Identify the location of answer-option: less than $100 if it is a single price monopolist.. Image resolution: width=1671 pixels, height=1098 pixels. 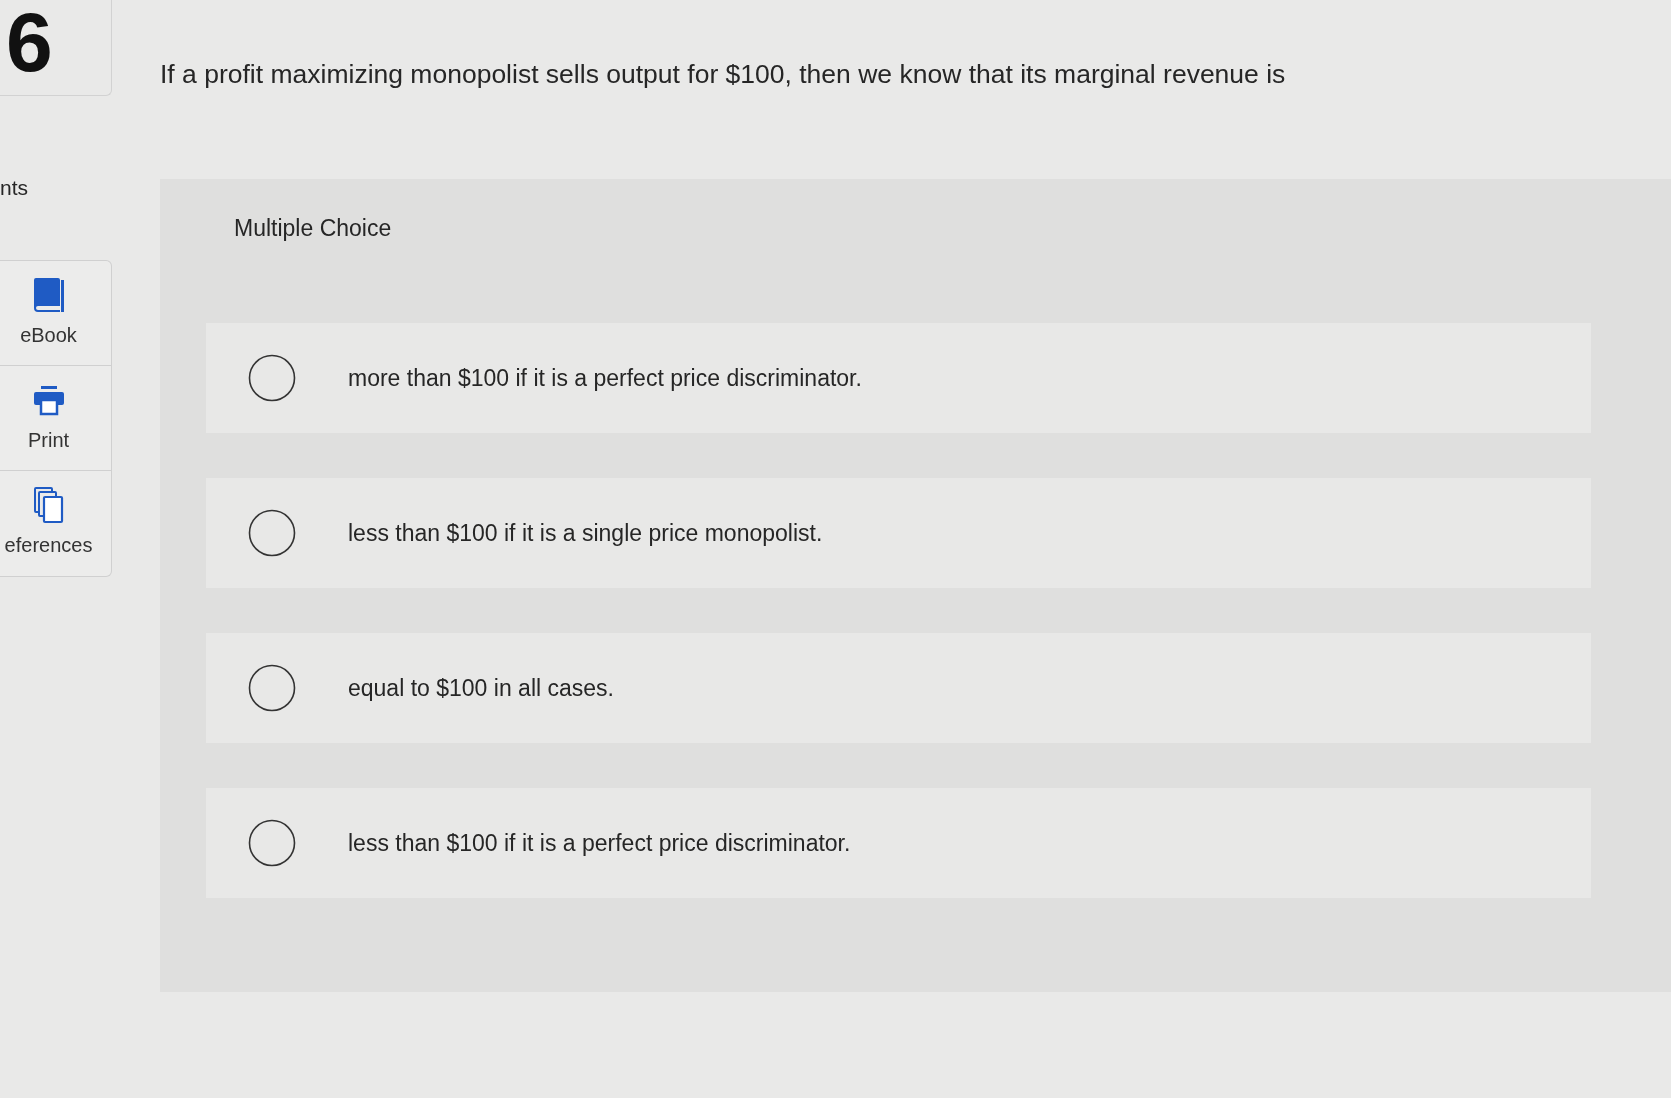
(898, 533).